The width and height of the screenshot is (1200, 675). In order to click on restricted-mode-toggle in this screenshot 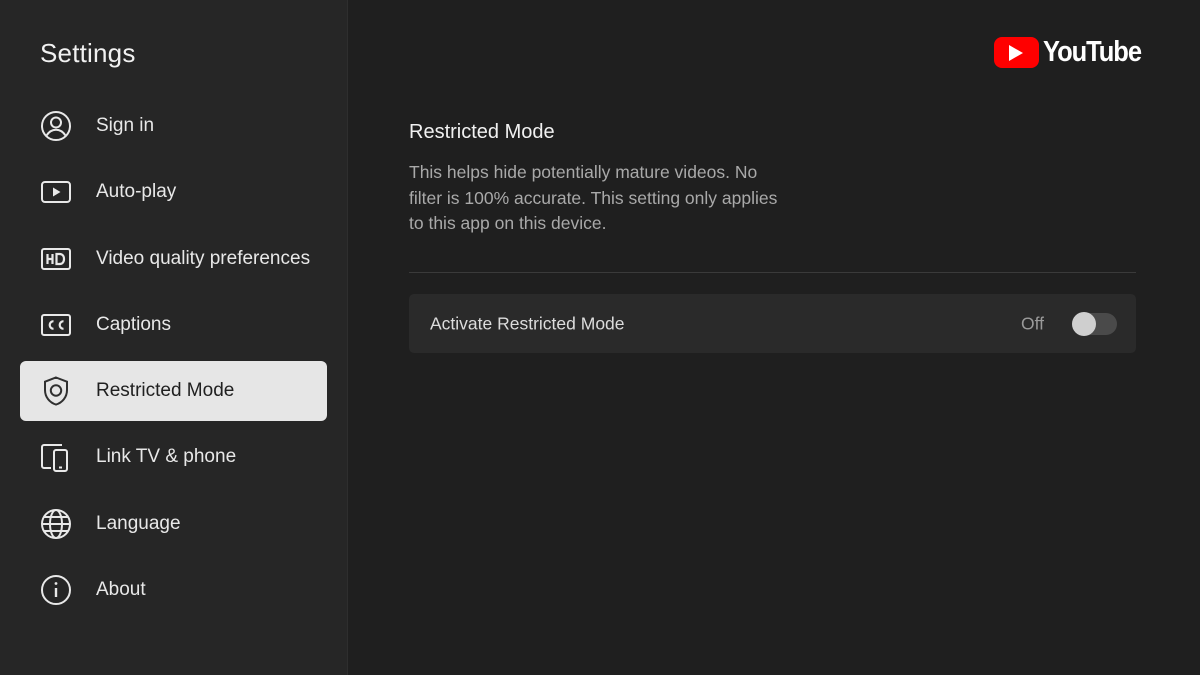, I will do `click(1094, 323)`.